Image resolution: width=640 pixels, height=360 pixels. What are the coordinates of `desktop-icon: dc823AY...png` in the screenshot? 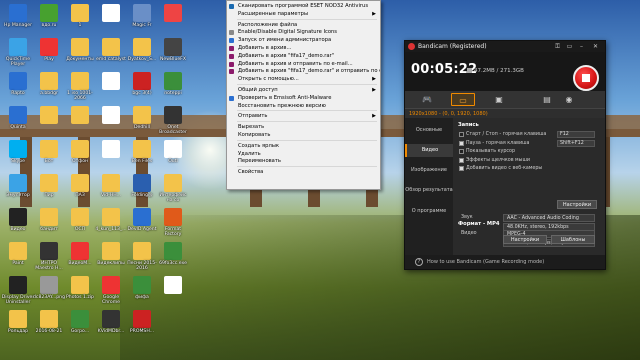 It's located at (49, 292).